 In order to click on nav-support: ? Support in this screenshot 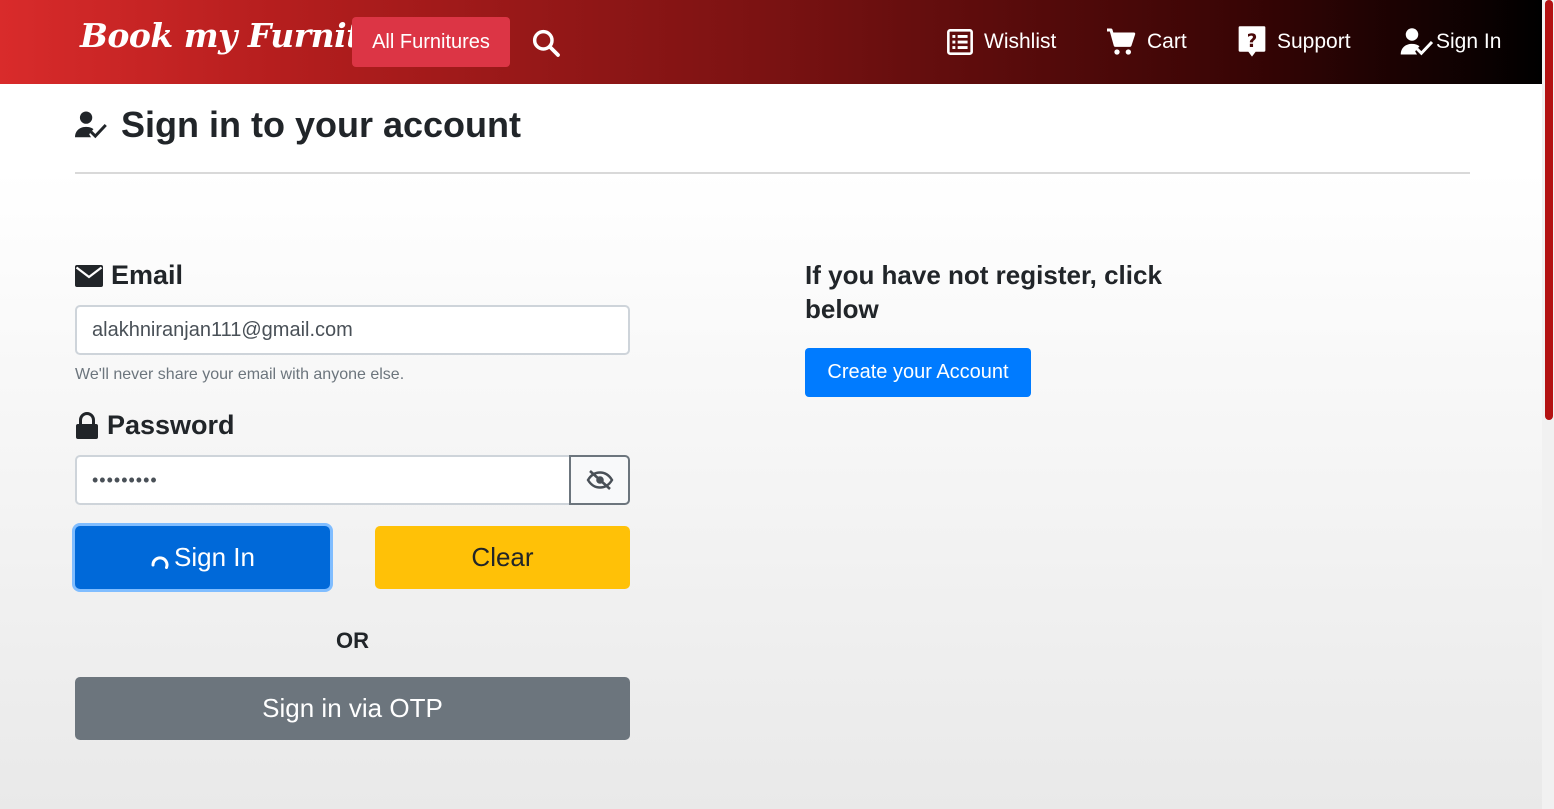, I will do `click(1294, 42)`.